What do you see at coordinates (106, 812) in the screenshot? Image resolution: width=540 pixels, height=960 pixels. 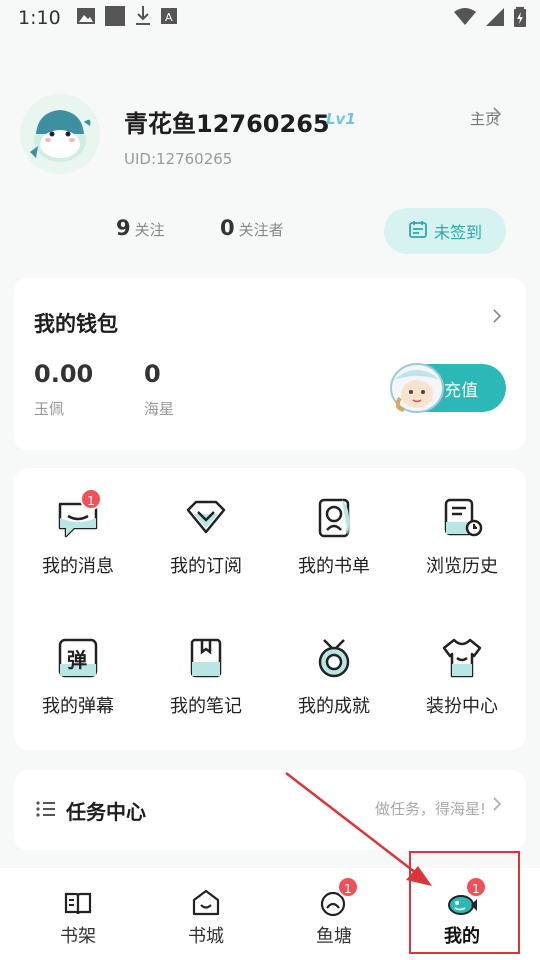 I see `task-title: 任务中心` at bounding box center [106, 812].